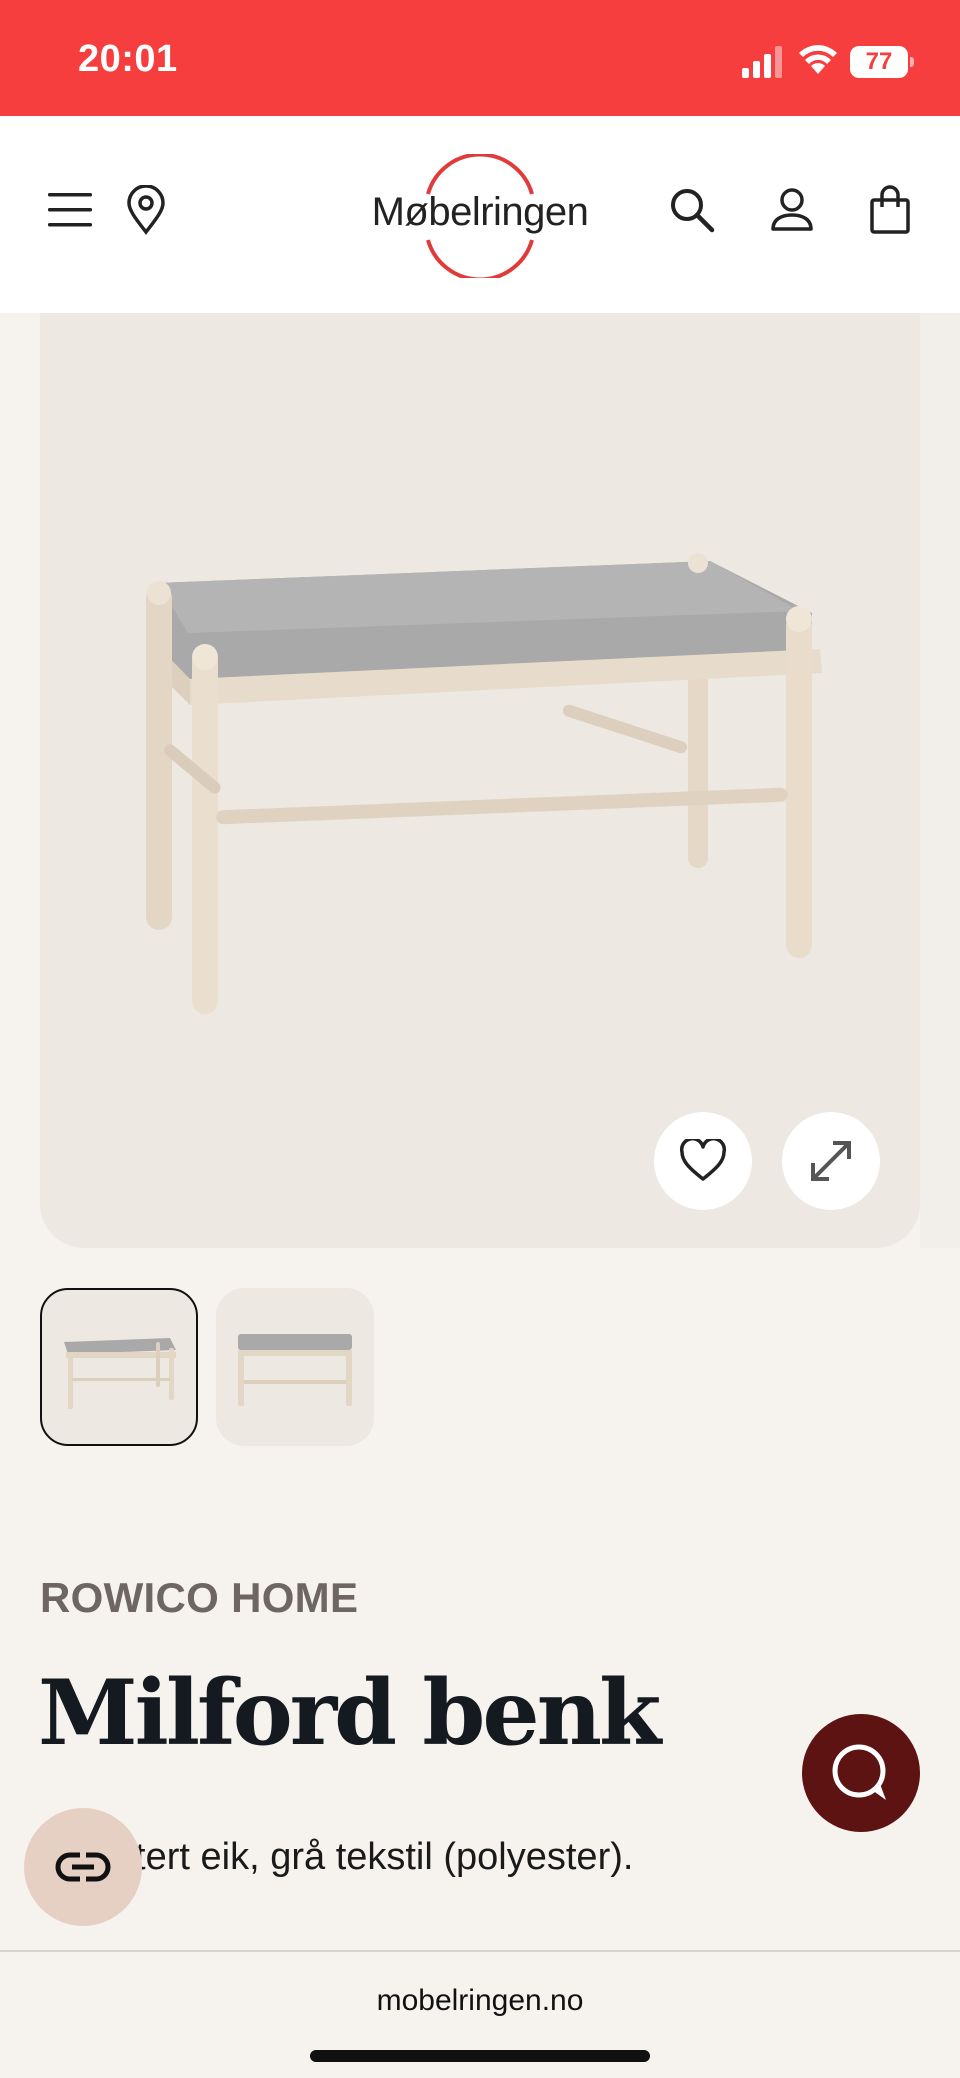 The height and width of the screenshot is (2078, 960). I want to click on status-time: 20:01, so click(128, 59).